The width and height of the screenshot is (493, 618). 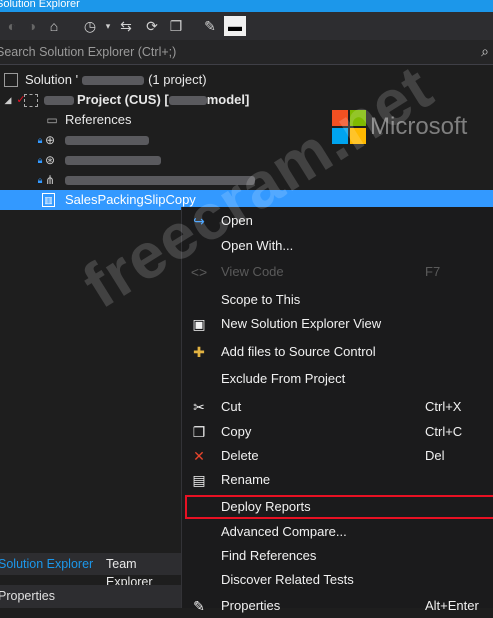 I want to click on cut-icon: ✂, so click(x=199, y=407).